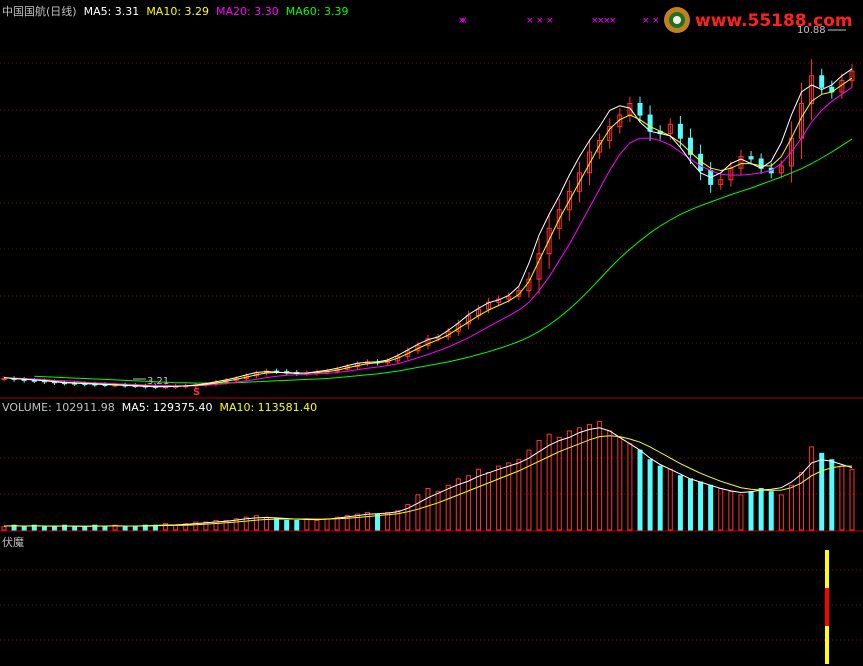  I want to click on volume-ma5-line, so click(428, 477).